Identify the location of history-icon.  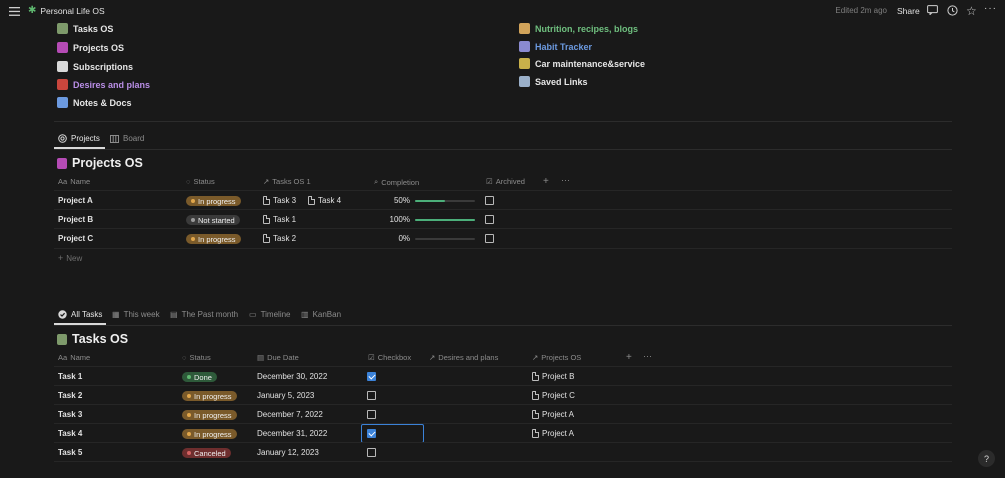
(952, 11).